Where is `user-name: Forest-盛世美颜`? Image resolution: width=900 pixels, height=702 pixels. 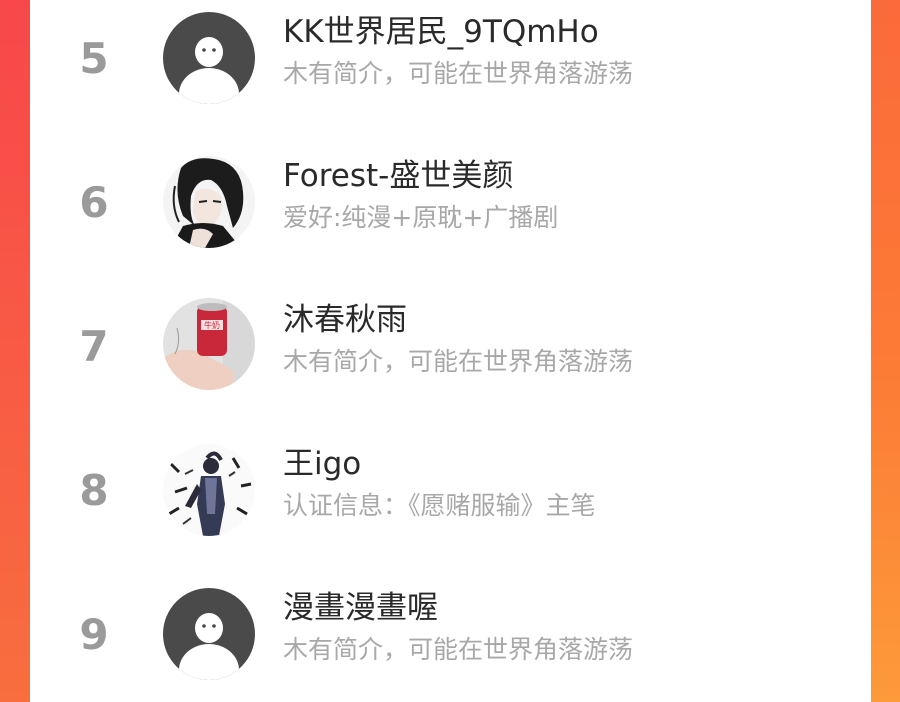 user-name: Forest-盛世美颜 is located at coordinates (398, 176).